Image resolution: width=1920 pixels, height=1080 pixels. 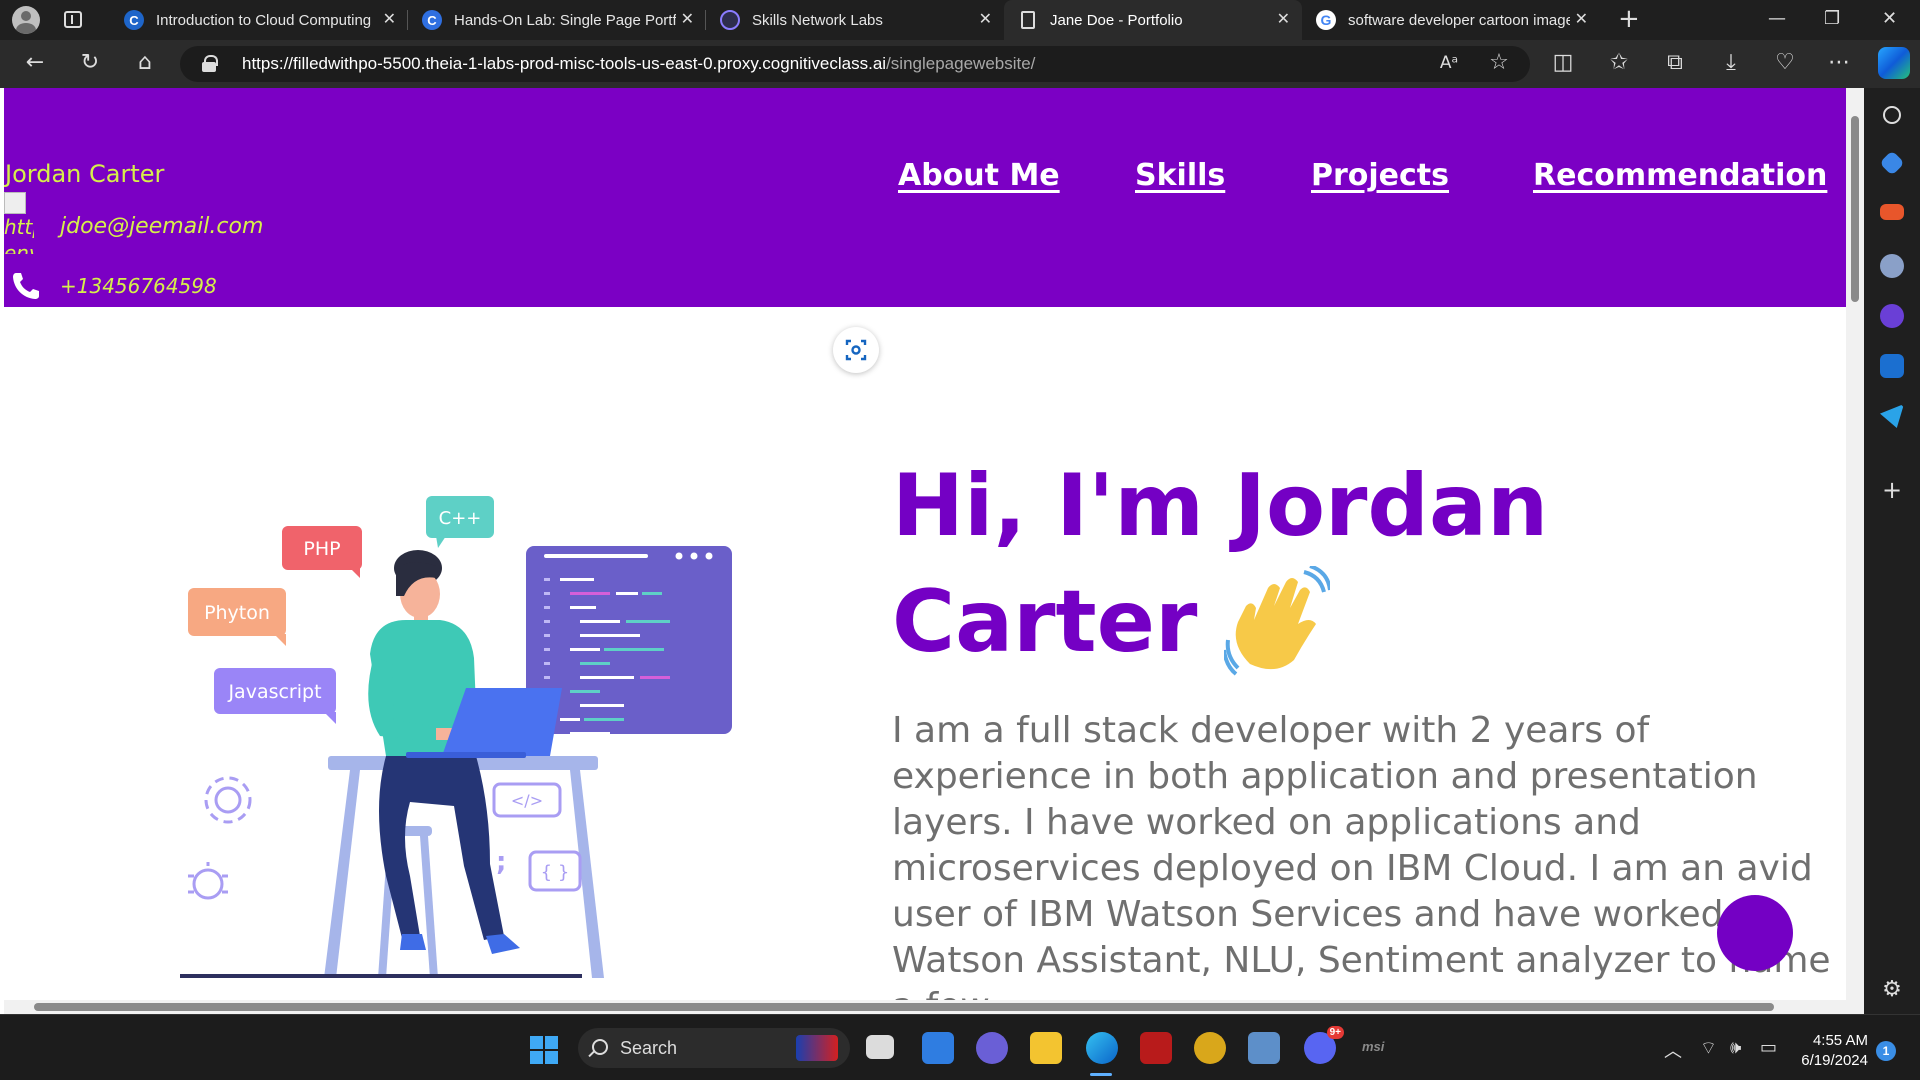 What do you see at coordinates (1828, 1051) in the screenshot?
I see `system-clock: 4:55 AM 6/19/2024` at bounding box center [1828, 1051].